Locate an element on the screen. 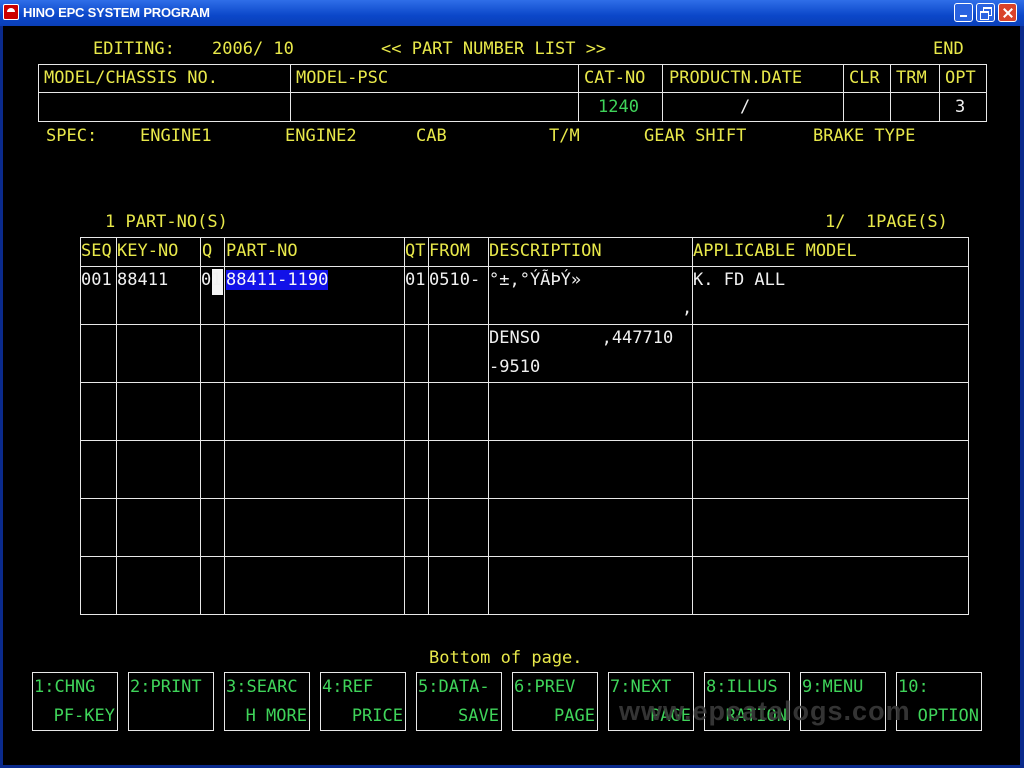  fkey-label: PRICE is located at coordinates (377, 716).